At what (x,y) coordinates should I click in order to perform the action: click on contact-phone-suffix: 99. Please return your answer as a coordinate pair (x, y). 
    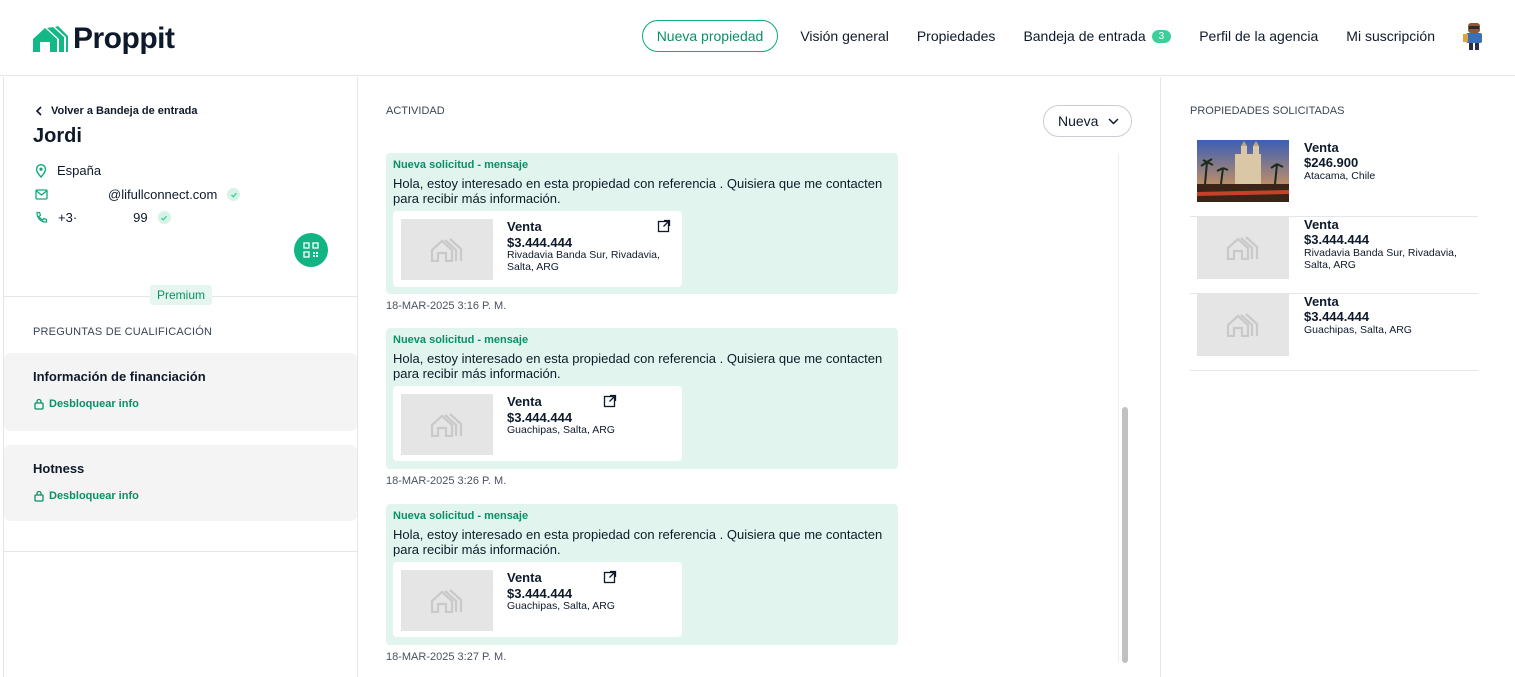
    Looking at the image, I should click on (140, 217).